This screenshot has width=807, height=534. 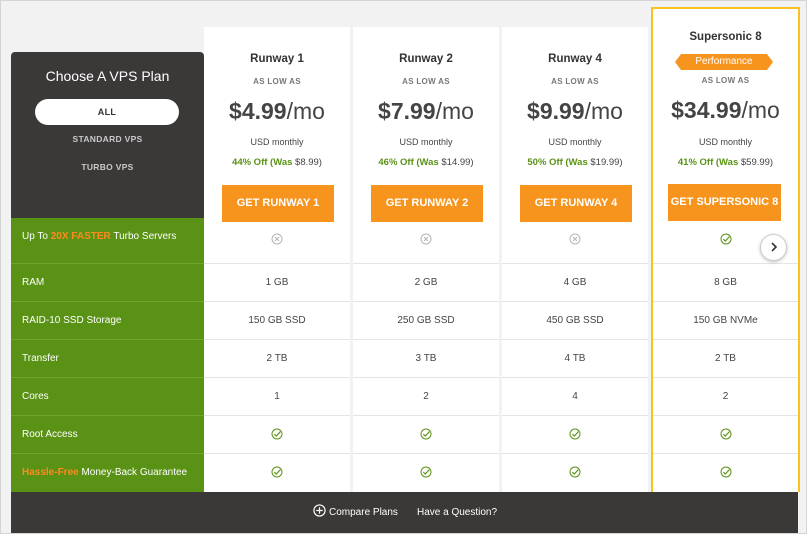 I want to click on was-price: $19.99), so click(x=605, y=162).